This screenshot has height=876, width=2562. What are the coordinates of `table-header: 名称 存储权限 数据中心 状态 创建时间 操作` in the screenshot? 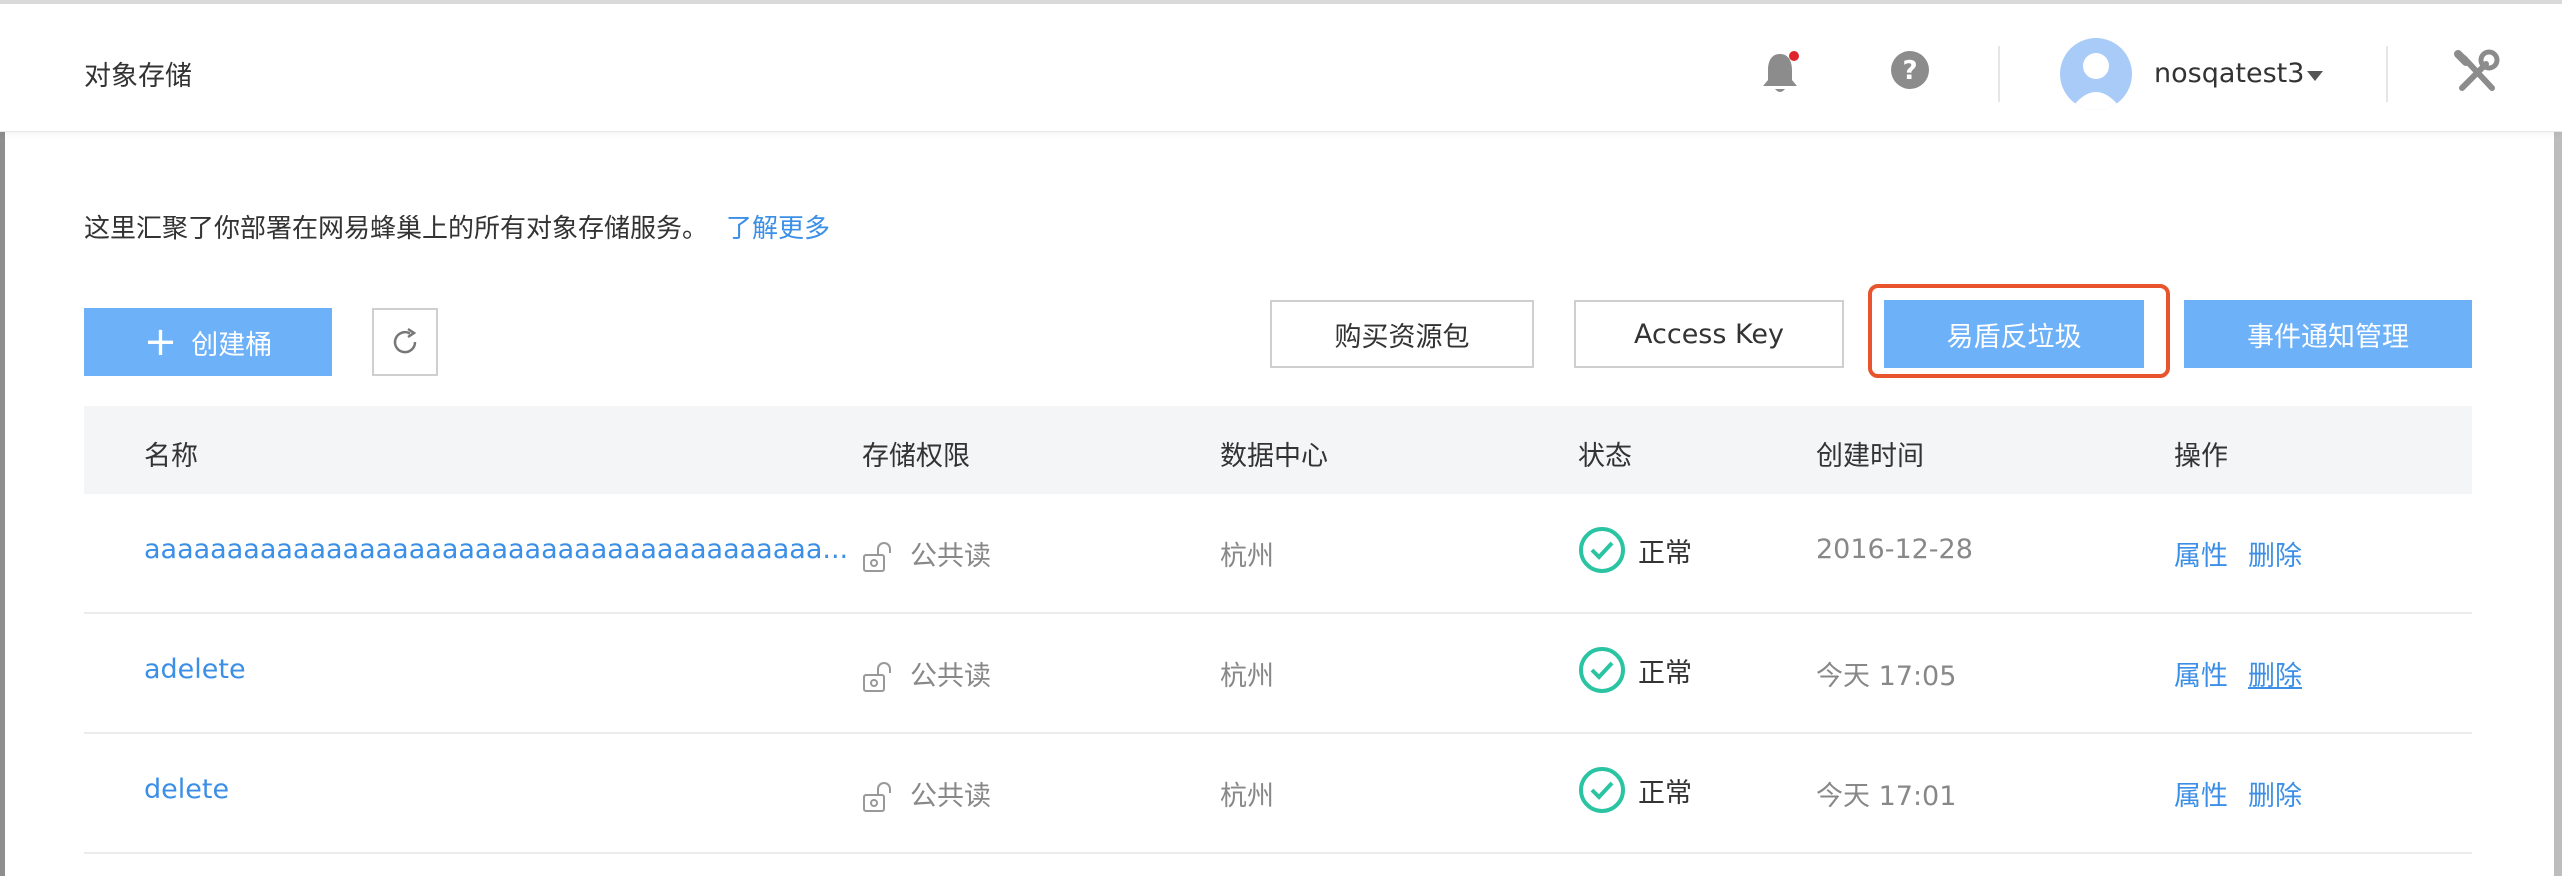 It's located at (1278, 450).